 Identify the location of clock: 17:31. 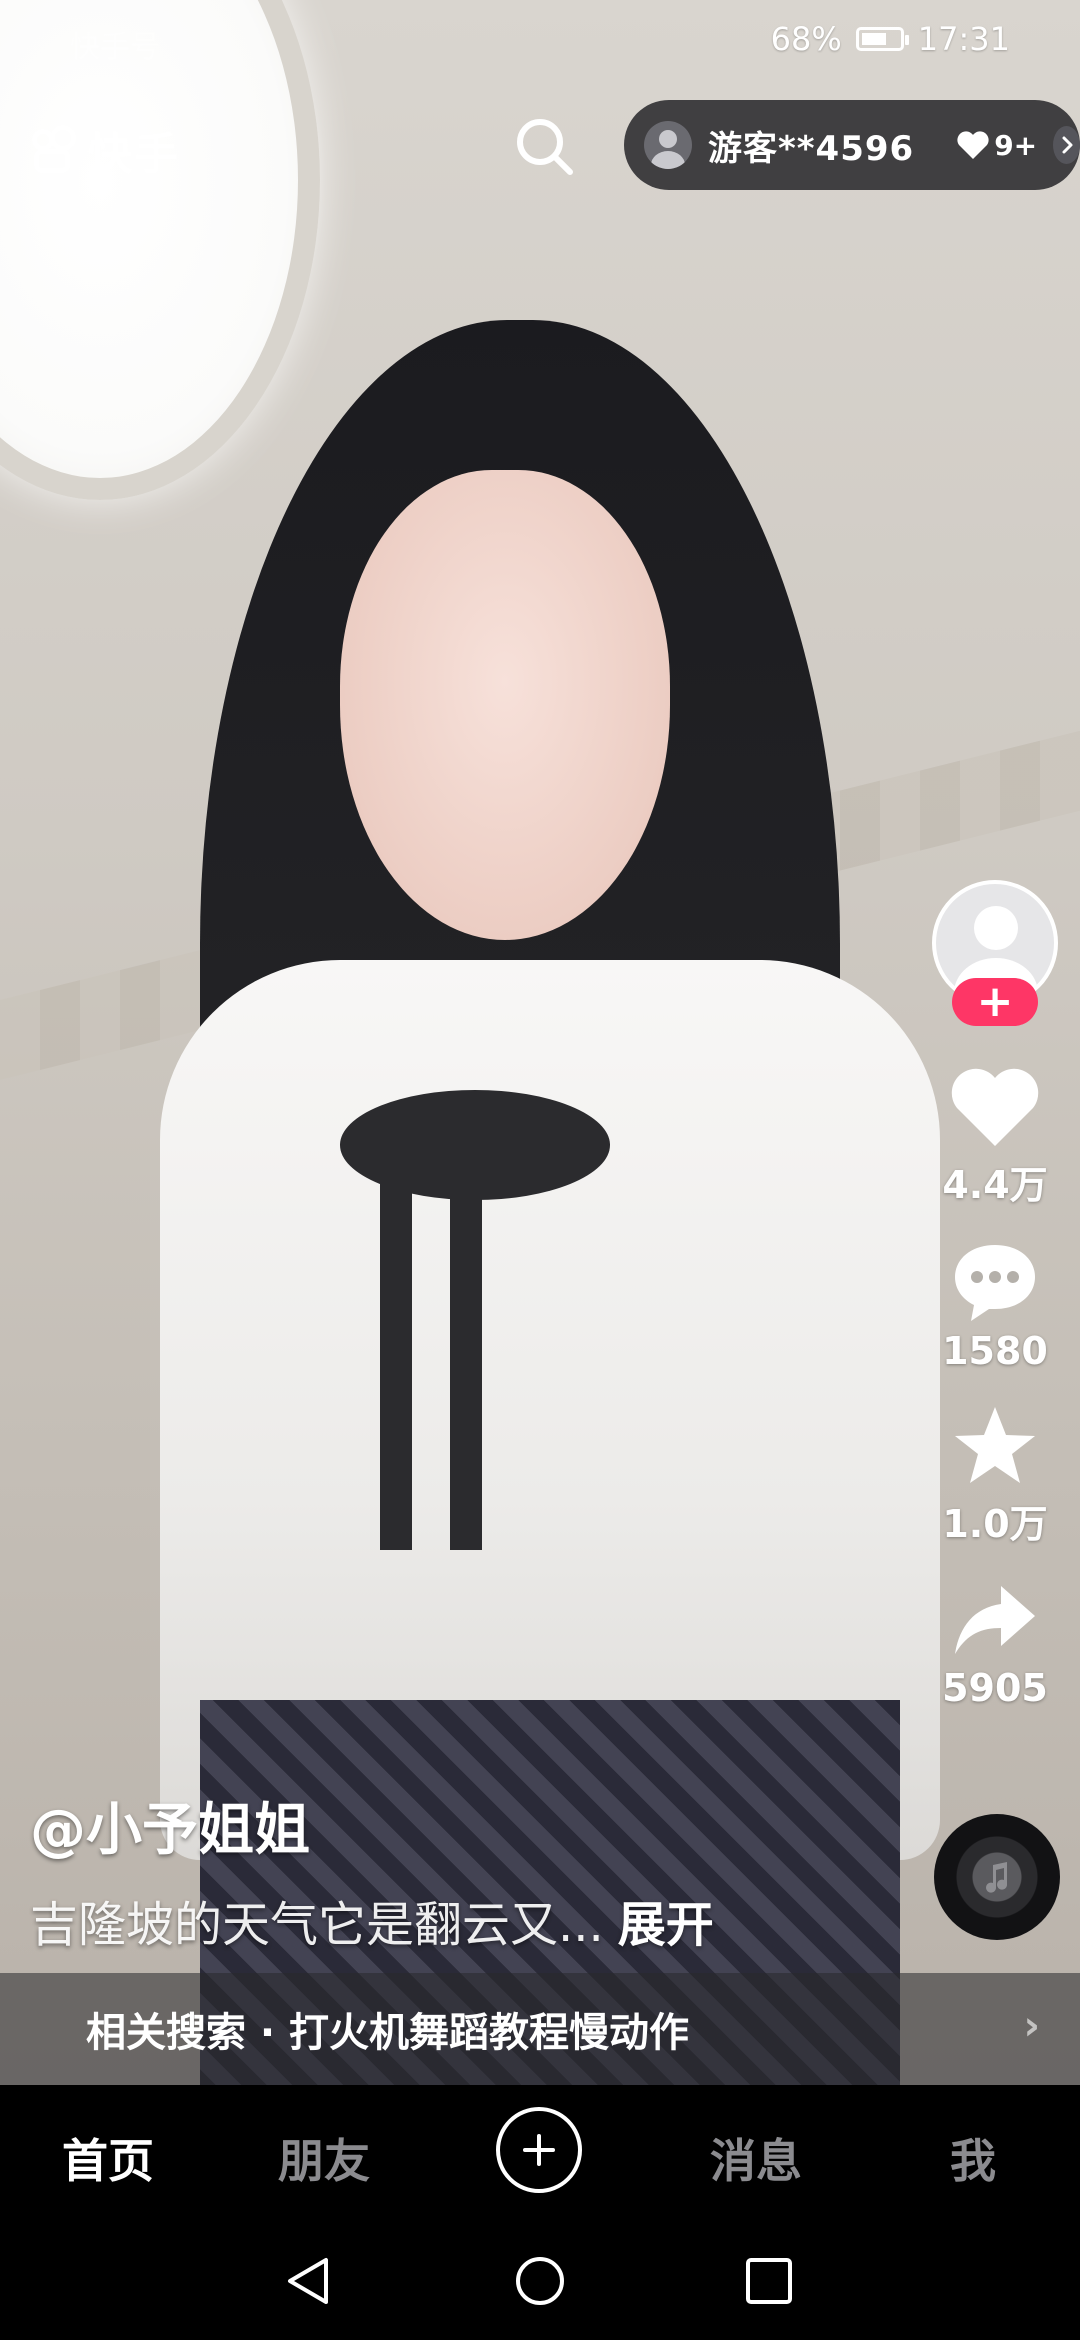
(963, 39).